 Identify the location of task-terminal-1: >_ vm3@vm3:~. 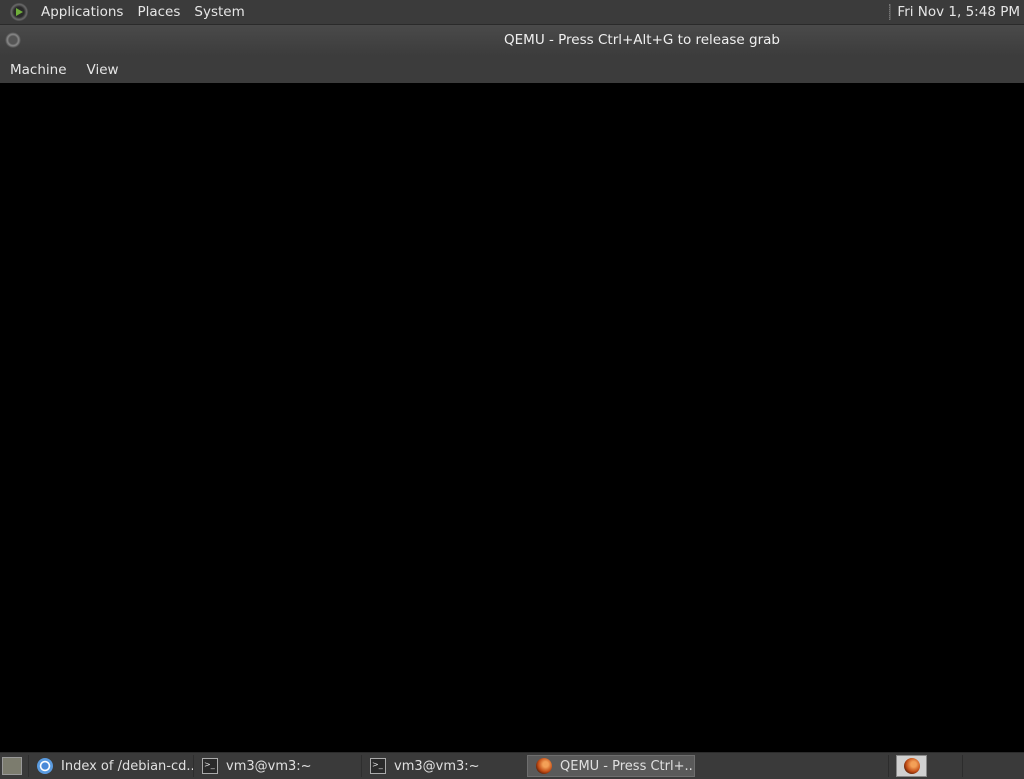
(277, 766).